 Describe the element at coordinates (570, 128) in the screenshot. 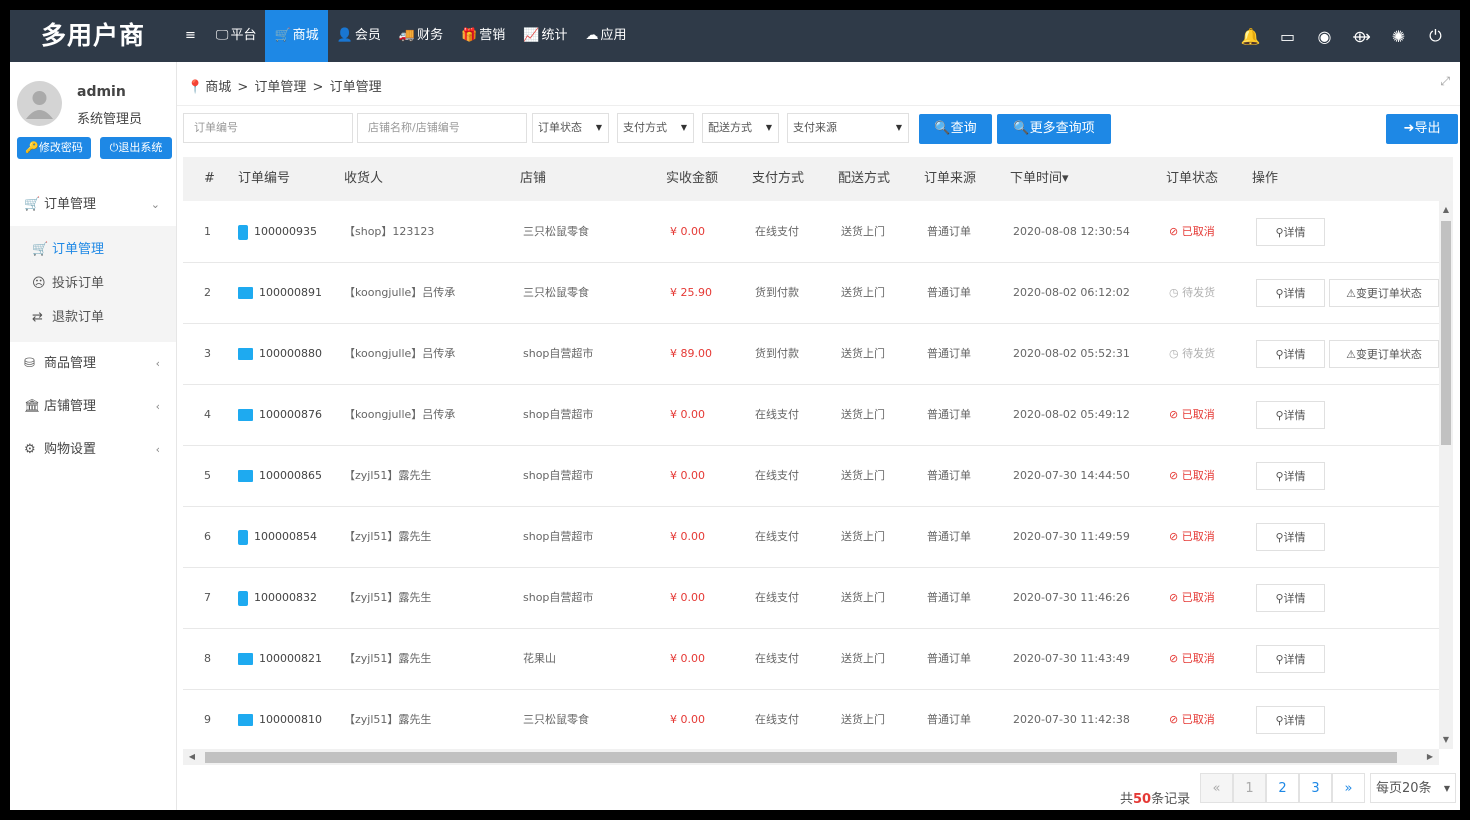

I see `order-status-select: 订单状态 ▼` at that location.